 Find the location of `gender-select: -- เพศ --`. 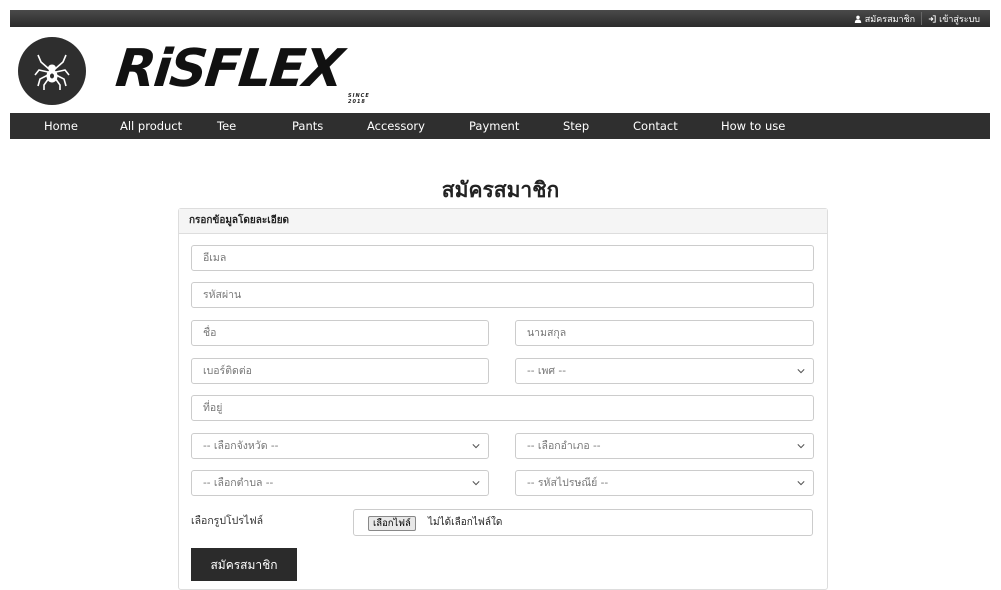

gender-select: -- เพศ -- is located at coordinates (664, 371).